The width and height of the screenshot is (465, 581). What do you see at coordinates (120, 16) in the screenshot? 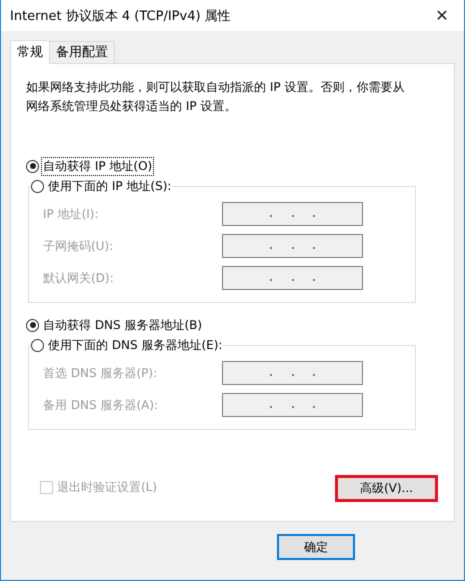
I see `window-title: Internet 协议版本 4 (TCP/IPv4) 属性` at bounding box center [120, 16].